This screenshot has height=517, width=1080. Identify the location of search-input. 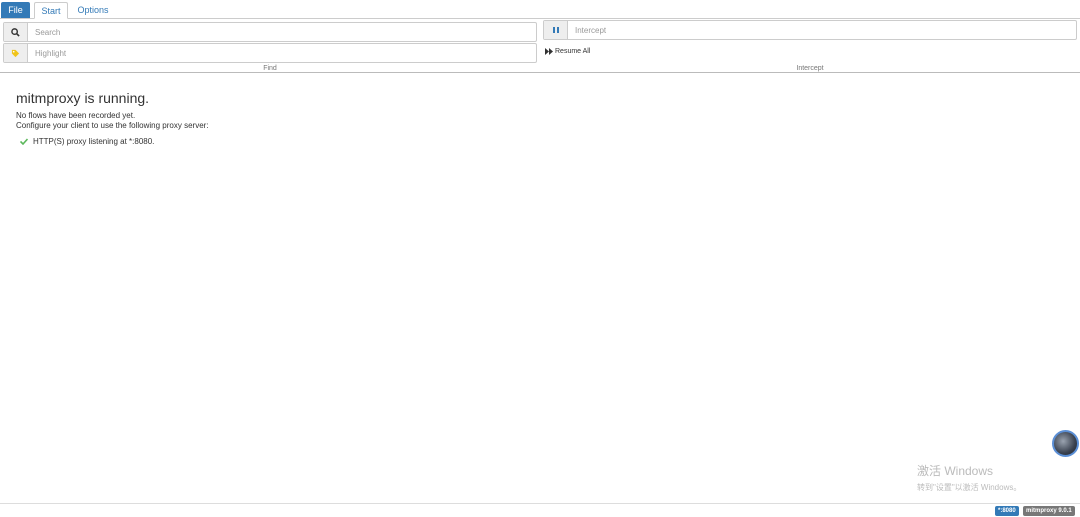
(282, 32).